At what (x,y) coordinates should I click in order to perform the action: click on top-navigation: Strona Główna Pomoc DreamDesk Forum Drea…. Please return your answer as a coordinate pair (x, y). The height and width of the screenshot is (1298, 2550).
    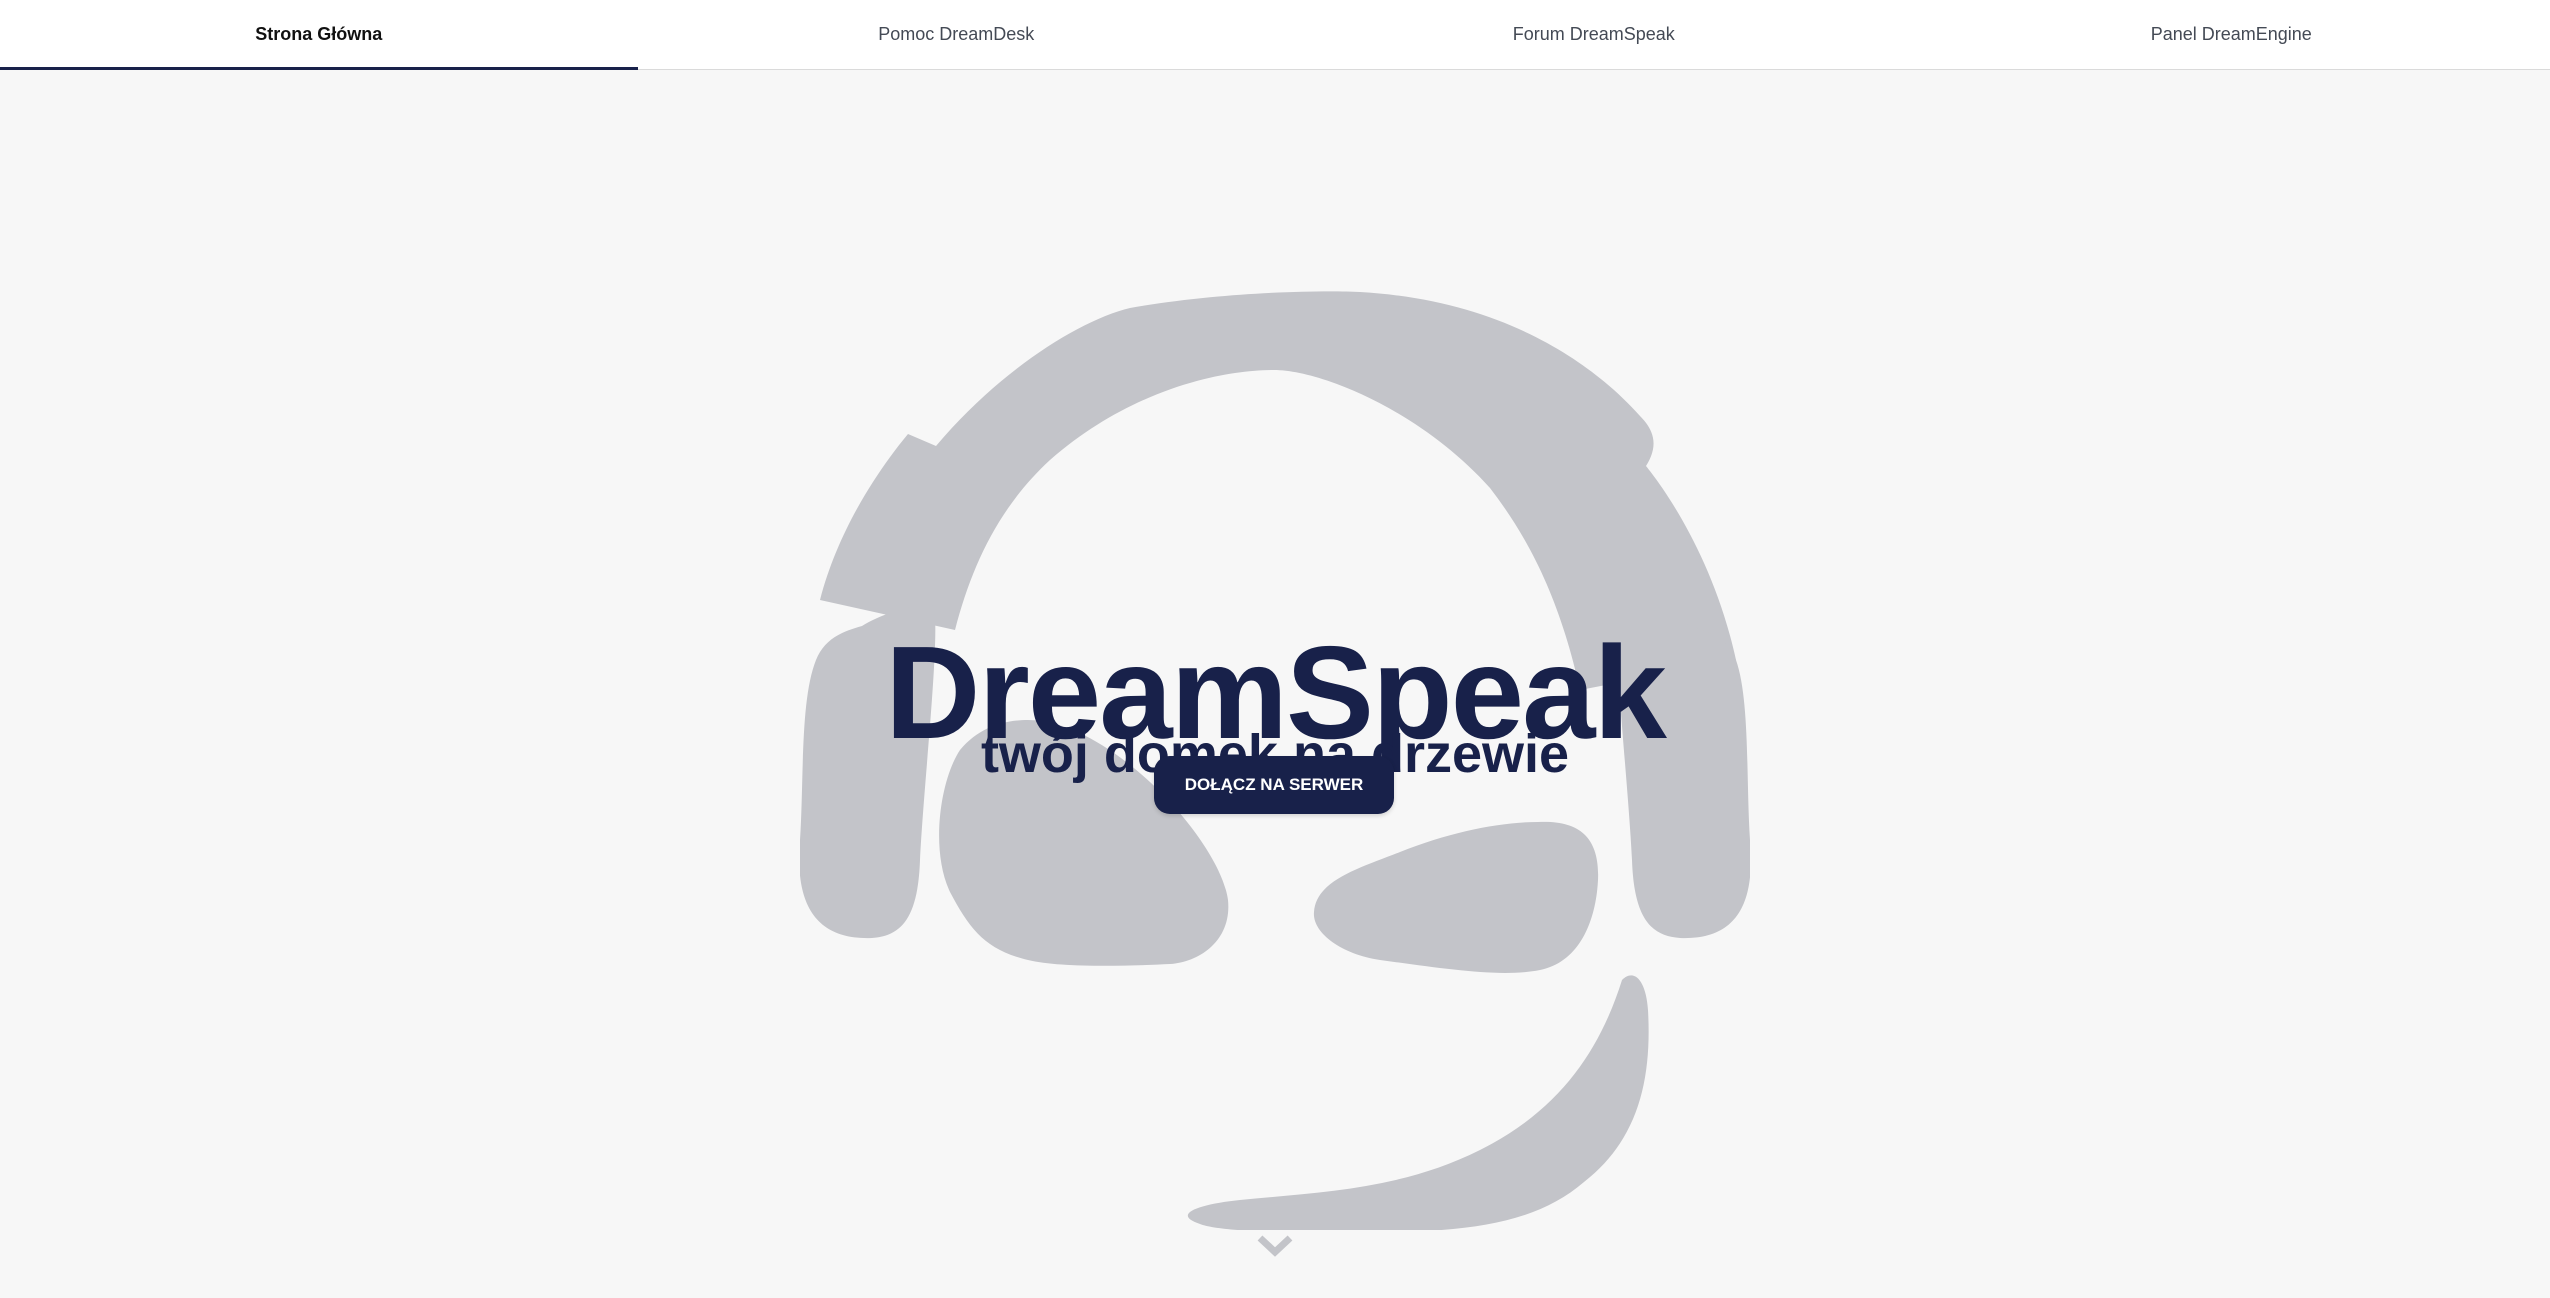
    Looking at the image, I should click on (1275, 35).